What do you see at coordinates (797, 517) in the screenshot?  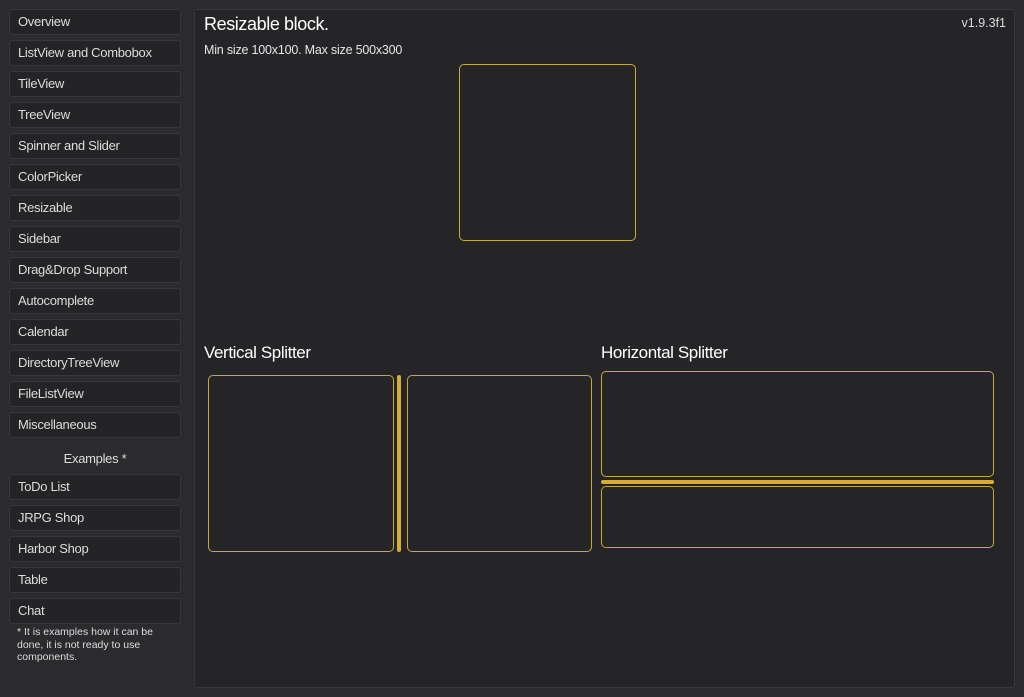 I see `horizontal-splitter-bottom-pane` at bounding box center [797, 517].